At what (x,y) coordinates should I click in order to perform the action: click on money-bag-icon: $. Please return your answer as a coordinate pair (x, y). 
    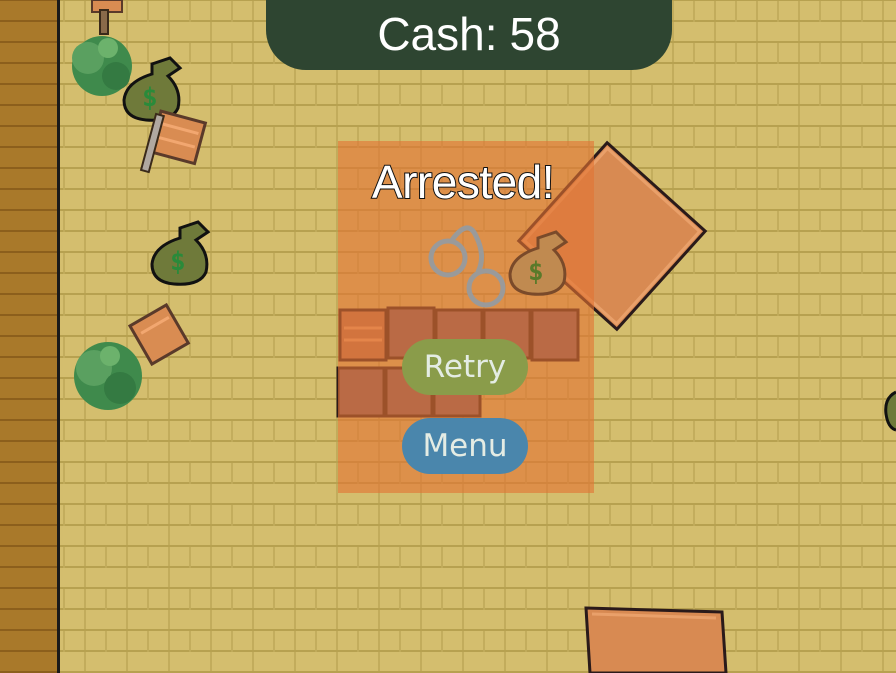
    Looking at the image, I should click on (538, 263).